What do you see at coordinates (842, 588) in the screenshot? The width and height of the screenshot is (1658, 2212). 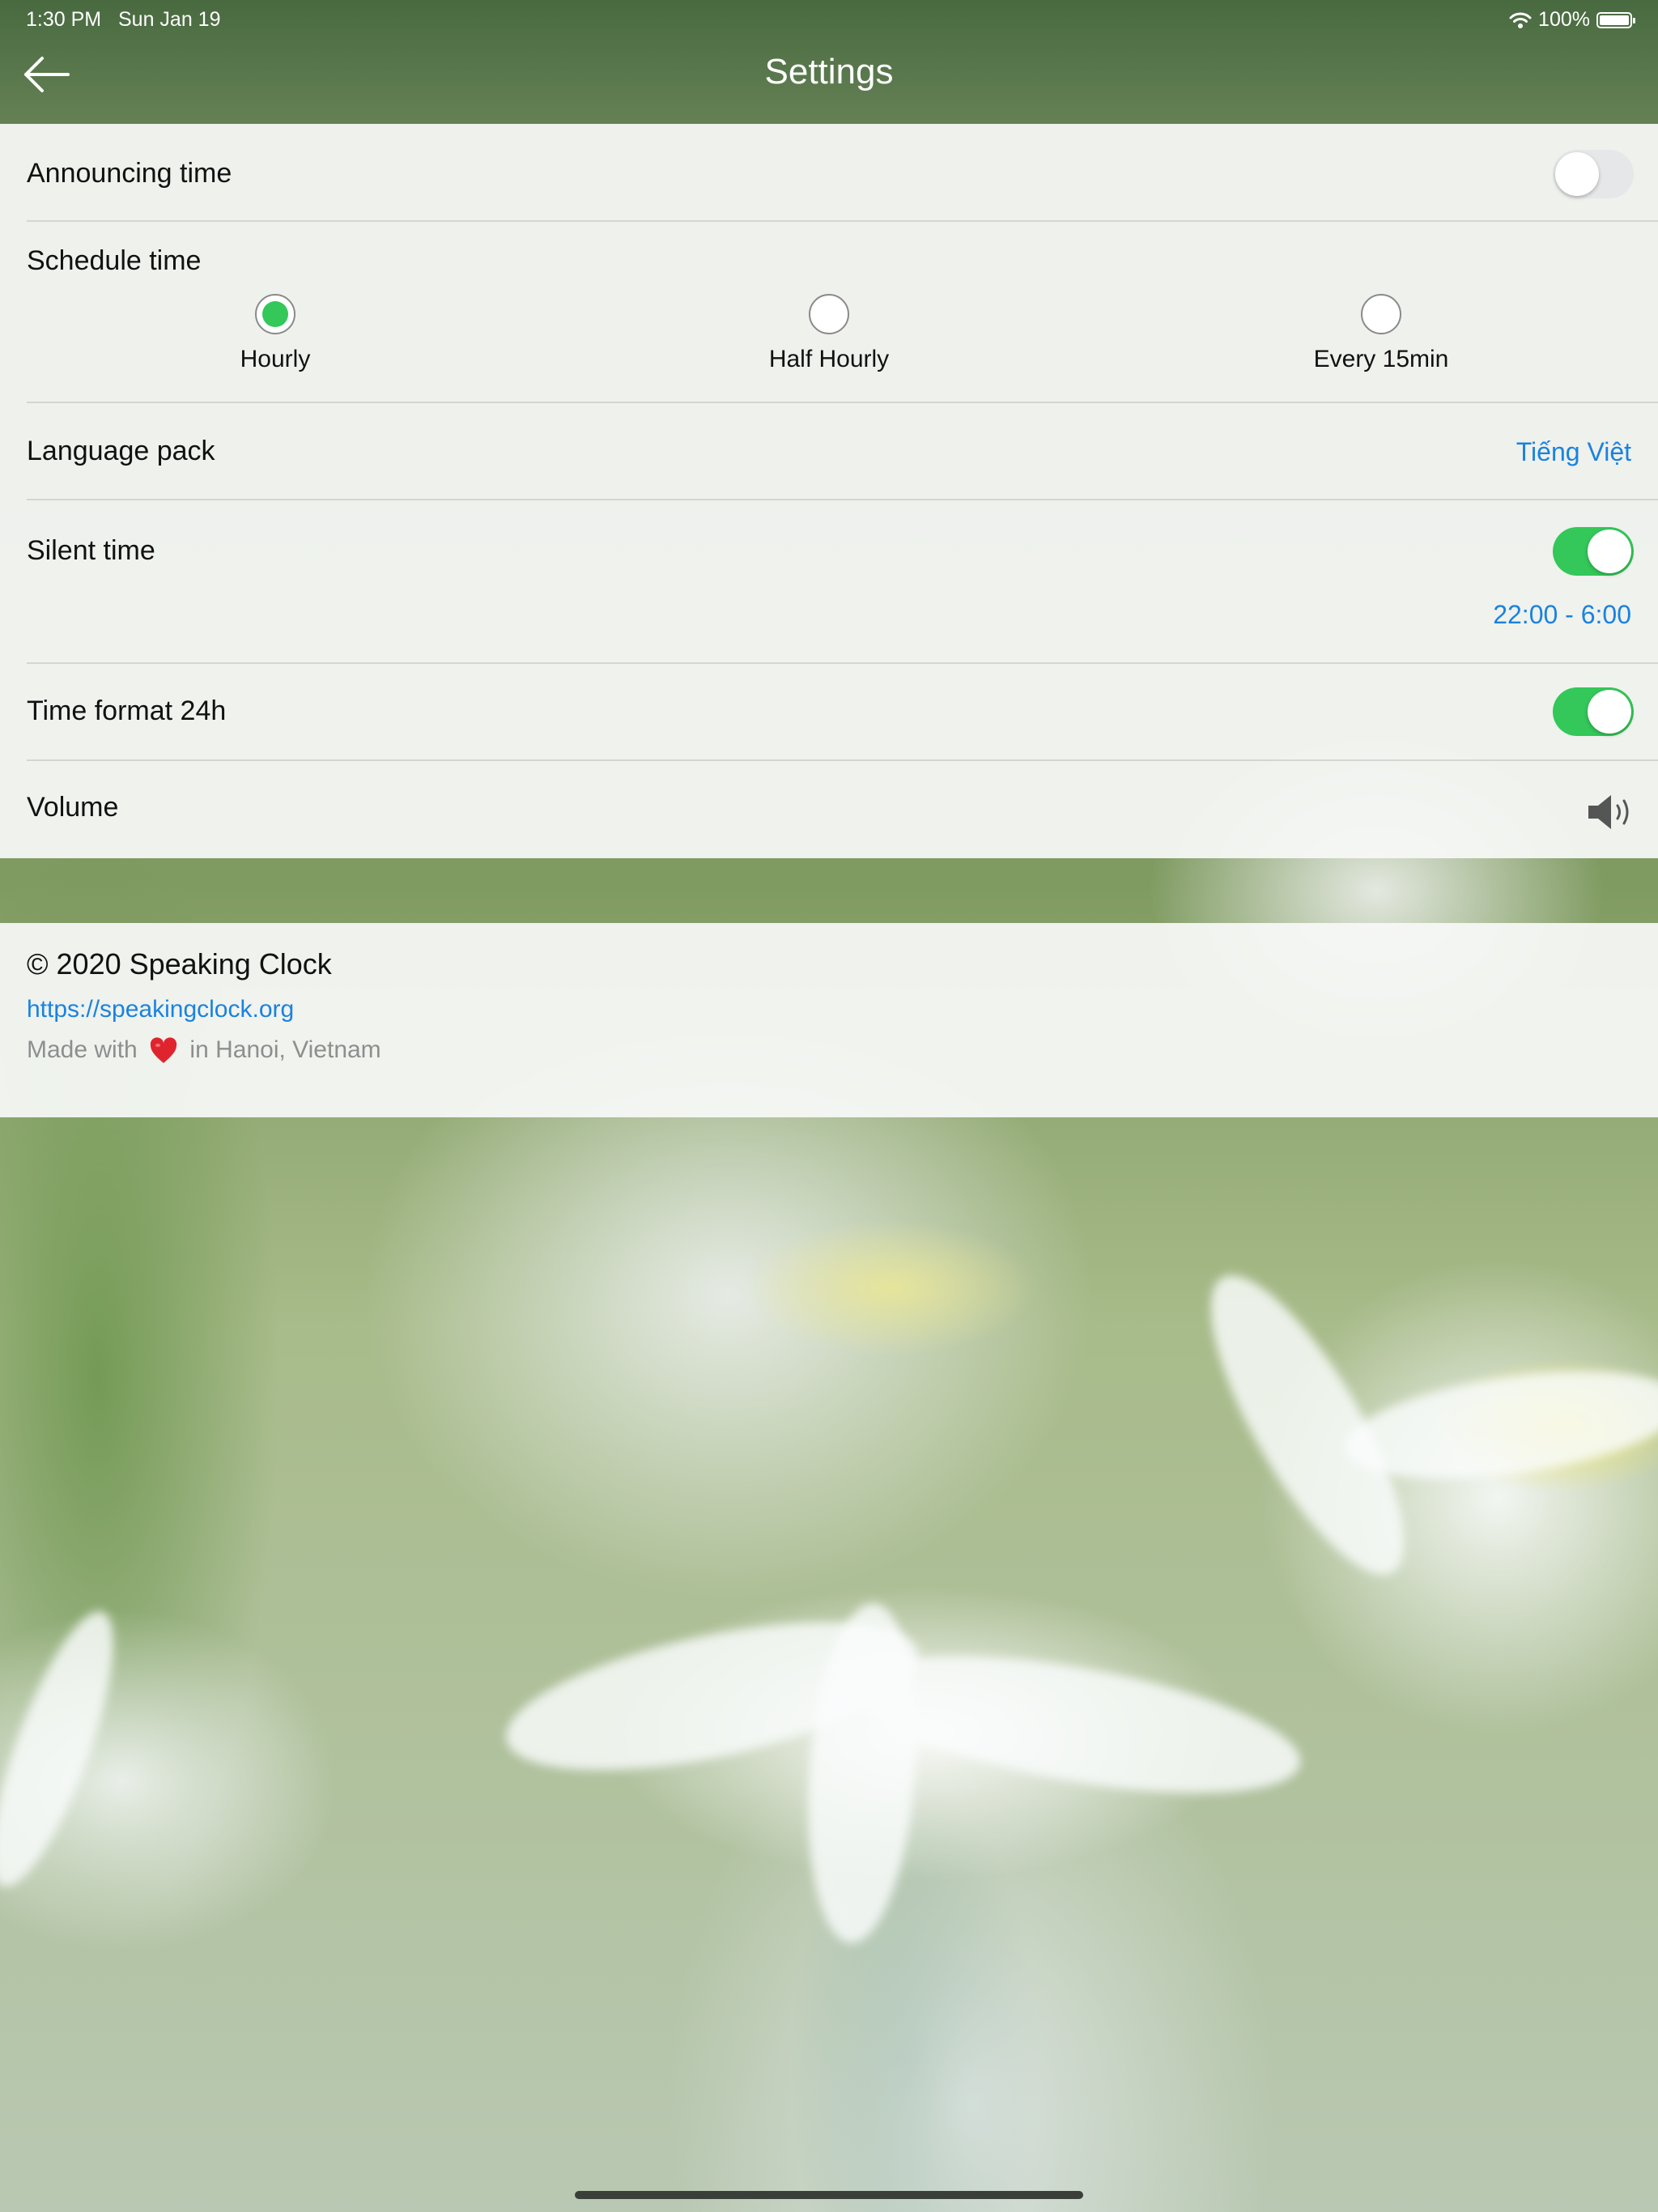 I see `silent-row: Silent time 22:00 - 6:00` at bounding box center [842, 588].